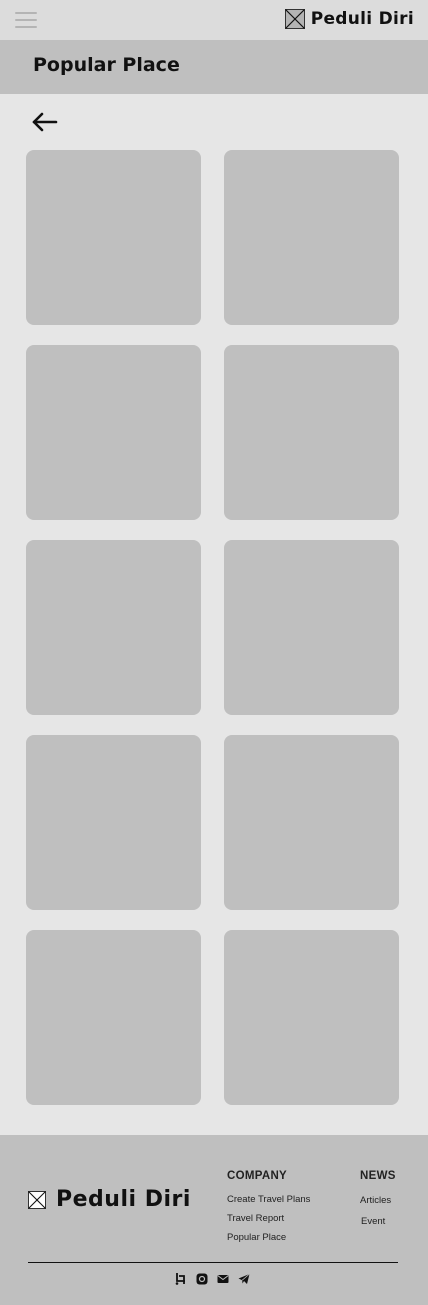 This screenshot has height=1305, width=428. I want to click on hamburger-menu-icon, so click(26, 20).